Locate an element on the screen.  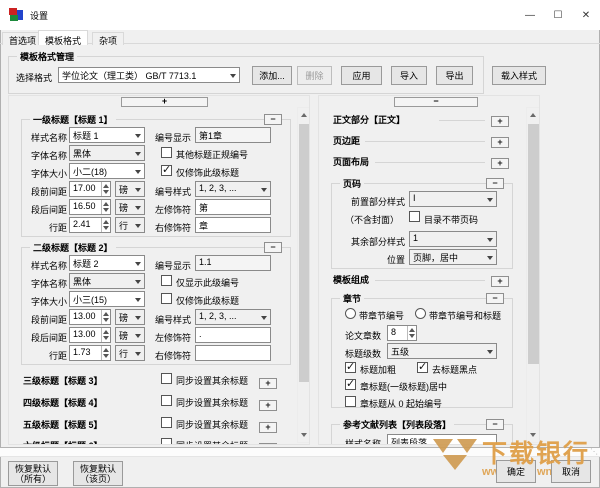
right-decorator-input is located at coordinates (233, 353).